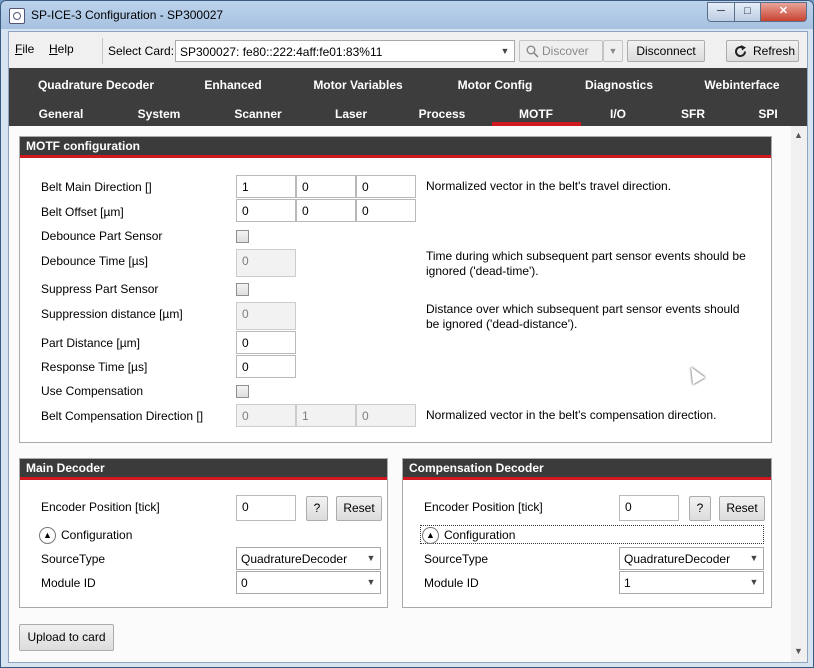 Image resolution: width=814 pixels, height=668 pixels. Describe the element at coordinates (326, 210) in the screenshot. I see `belt-offset-y-input: 0` at that location.